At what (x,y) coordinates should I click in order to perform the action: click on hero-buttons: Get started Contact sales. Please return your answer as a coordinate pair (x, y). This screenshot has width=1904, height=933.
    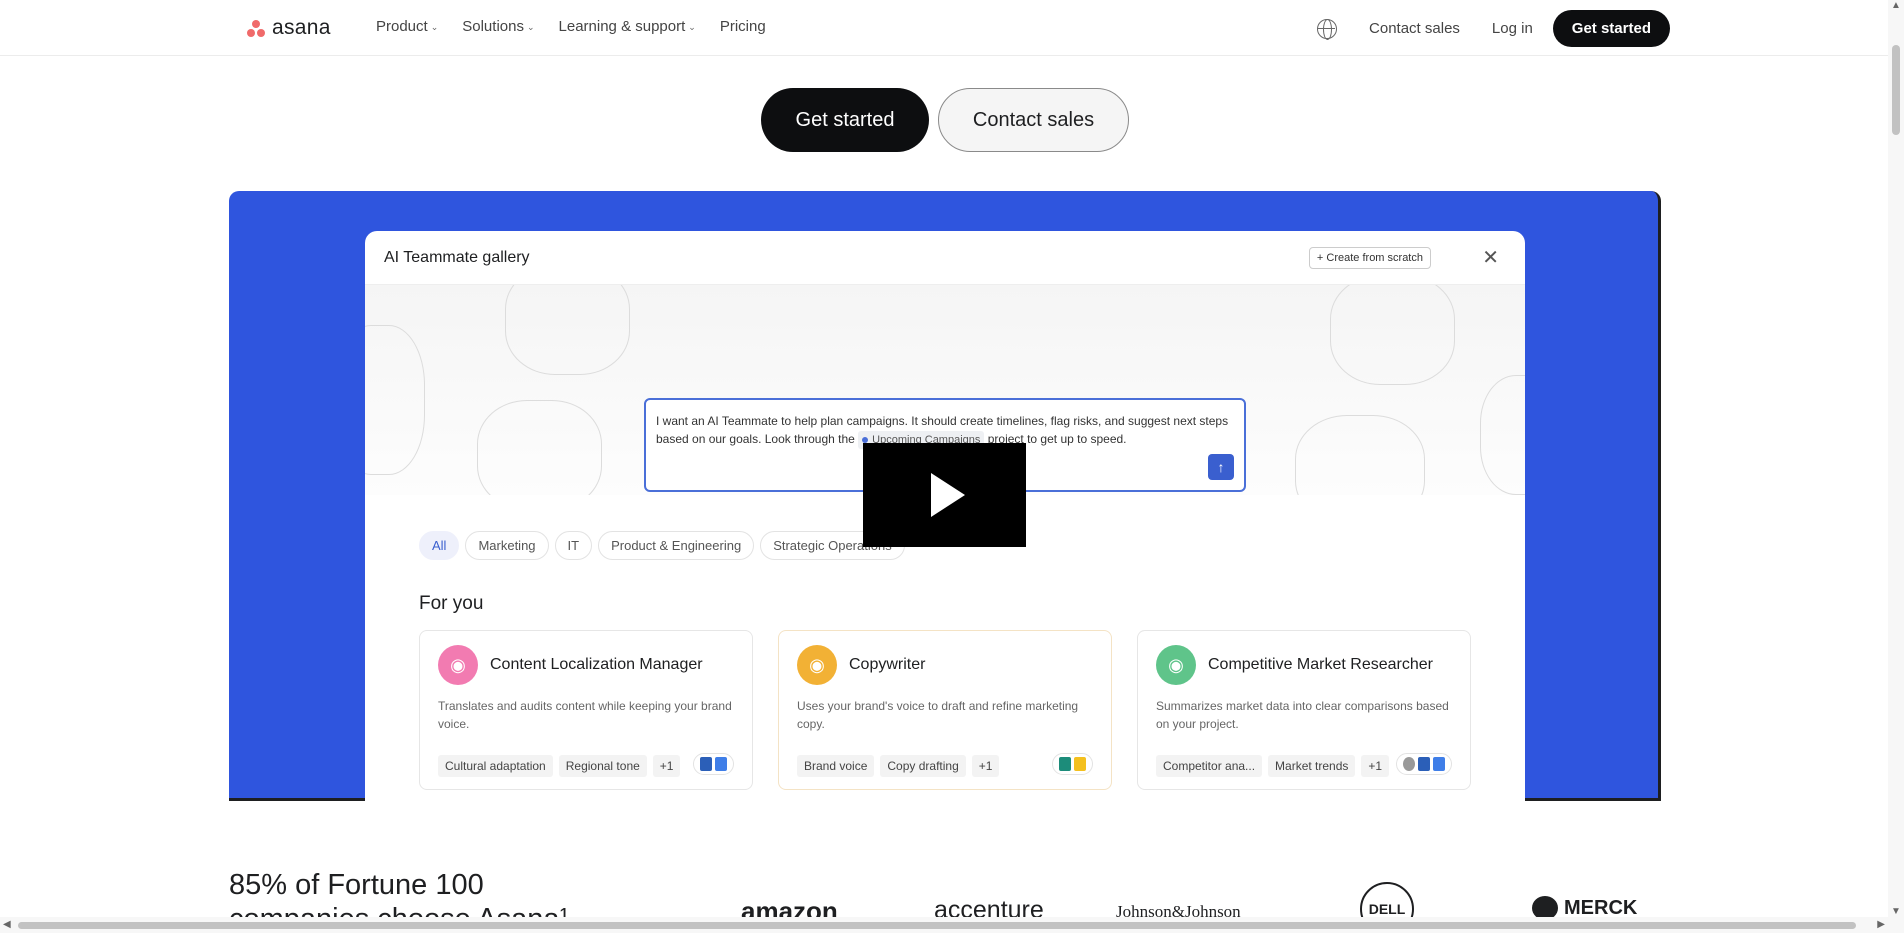
    Looking at the image, I should click on (945, 120).